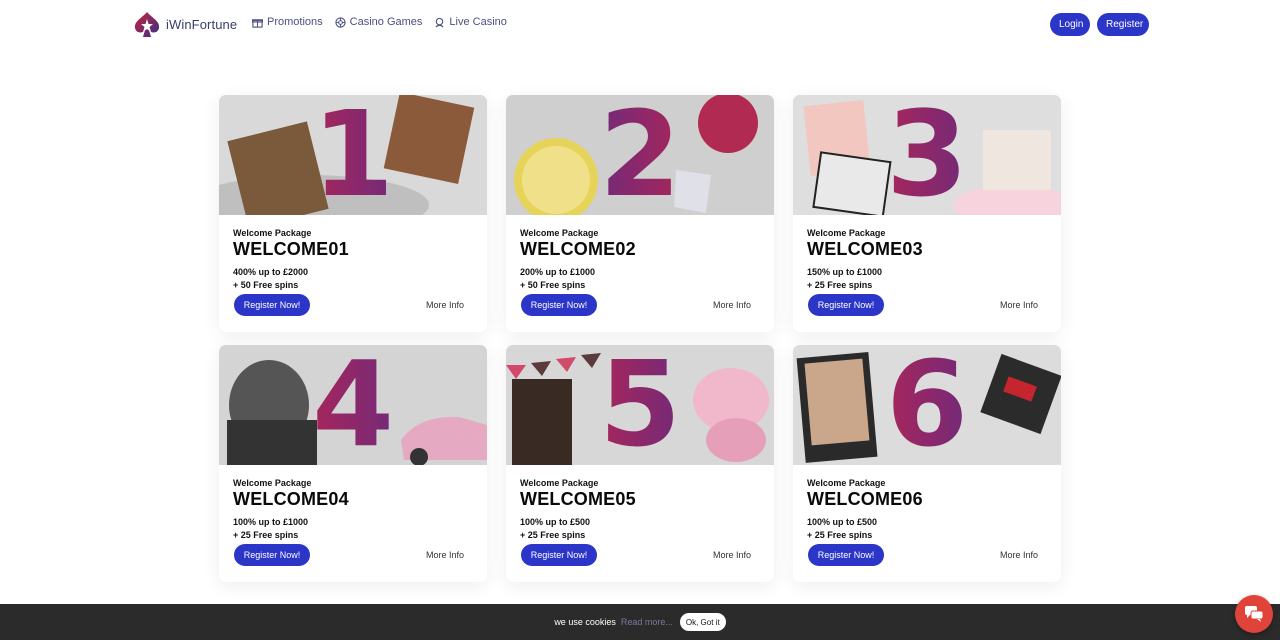 Image resolution: width=1280 pixels, height=640 pixels. I want to click on promo-number: 2, so click(640, 155).